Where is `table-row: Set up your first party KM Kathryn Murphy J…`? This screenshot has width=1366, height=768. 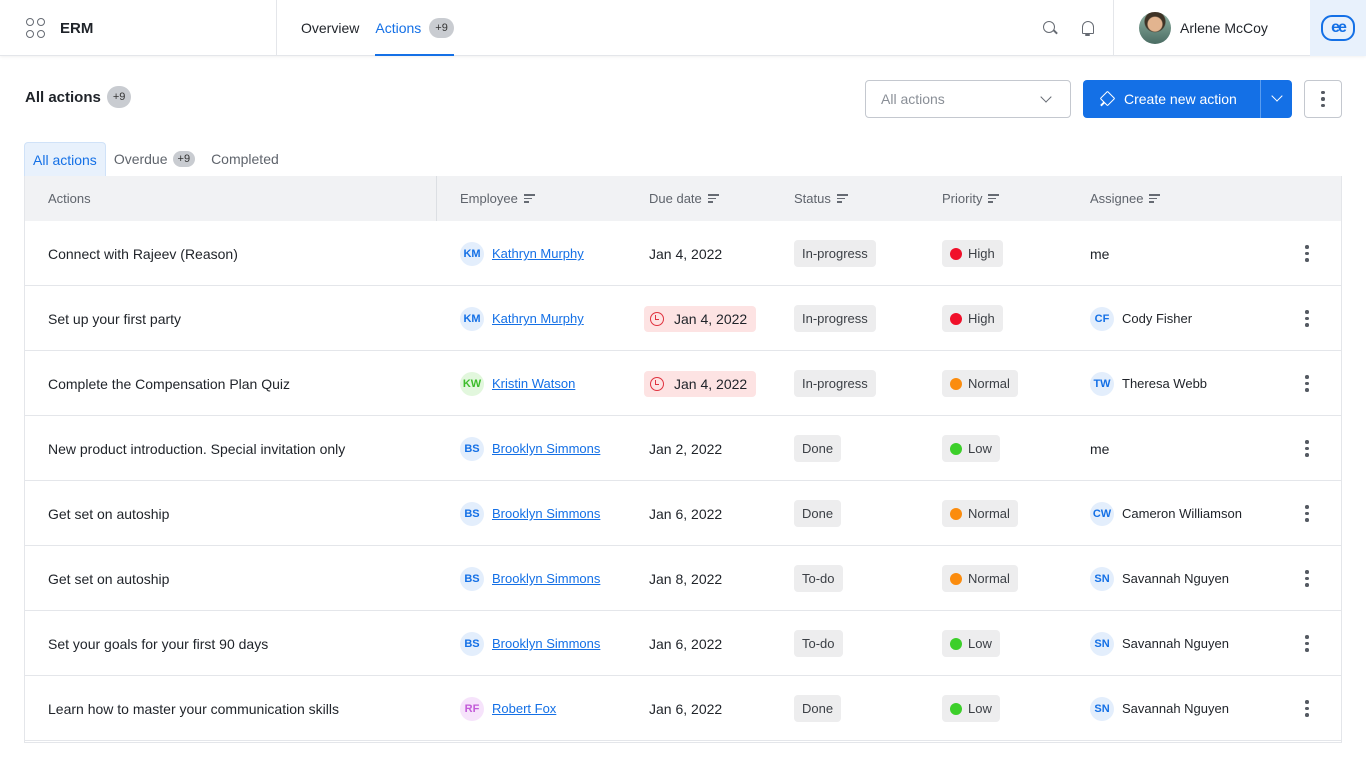 table-row: Set up your first party KM Kathryn Murphy J… is located at coordinates (683, 318).